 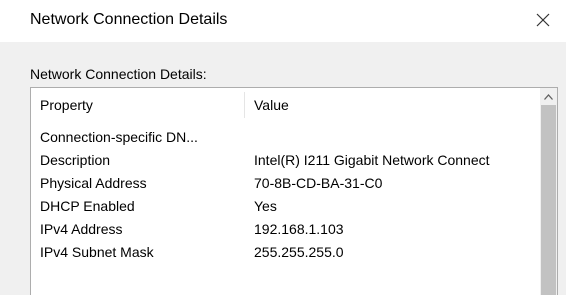 What do you see at coordinates (75, 160) in the screenshot?
I see `property-cell: Description` at bounding box center [75, 160].